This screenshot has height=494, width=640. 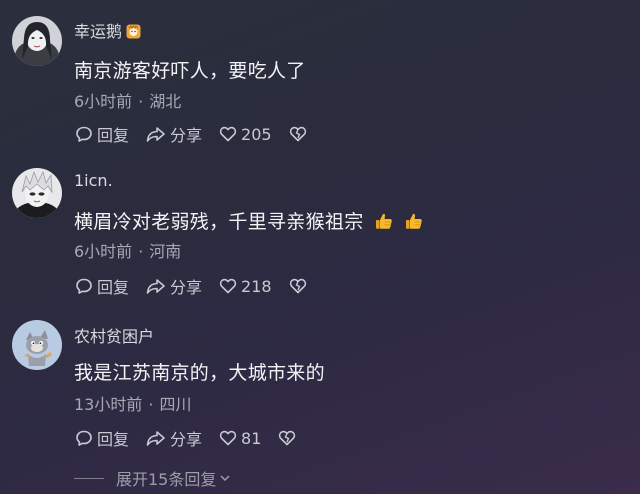 What do you see at coordinates (190, 71) in the screenshot?
I see `comment-text: 南京游客好吓人，要吃人了` at bounding box center [190, 71].